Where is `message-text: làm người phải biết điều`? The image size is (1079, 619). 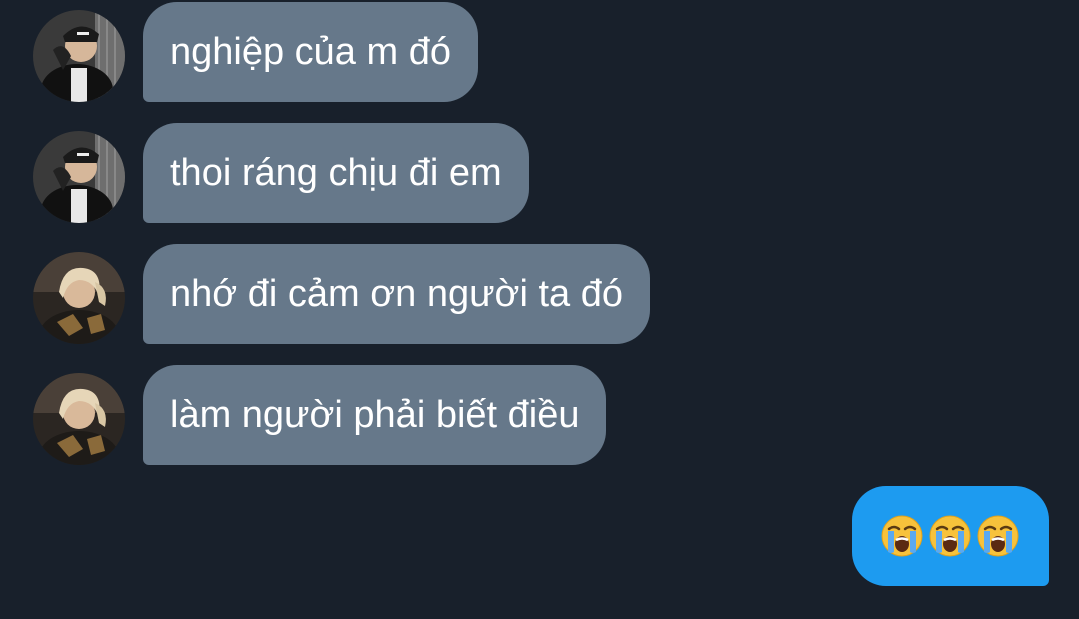 message-text: làm người phải biết điều is located at coordinates (375, 415).